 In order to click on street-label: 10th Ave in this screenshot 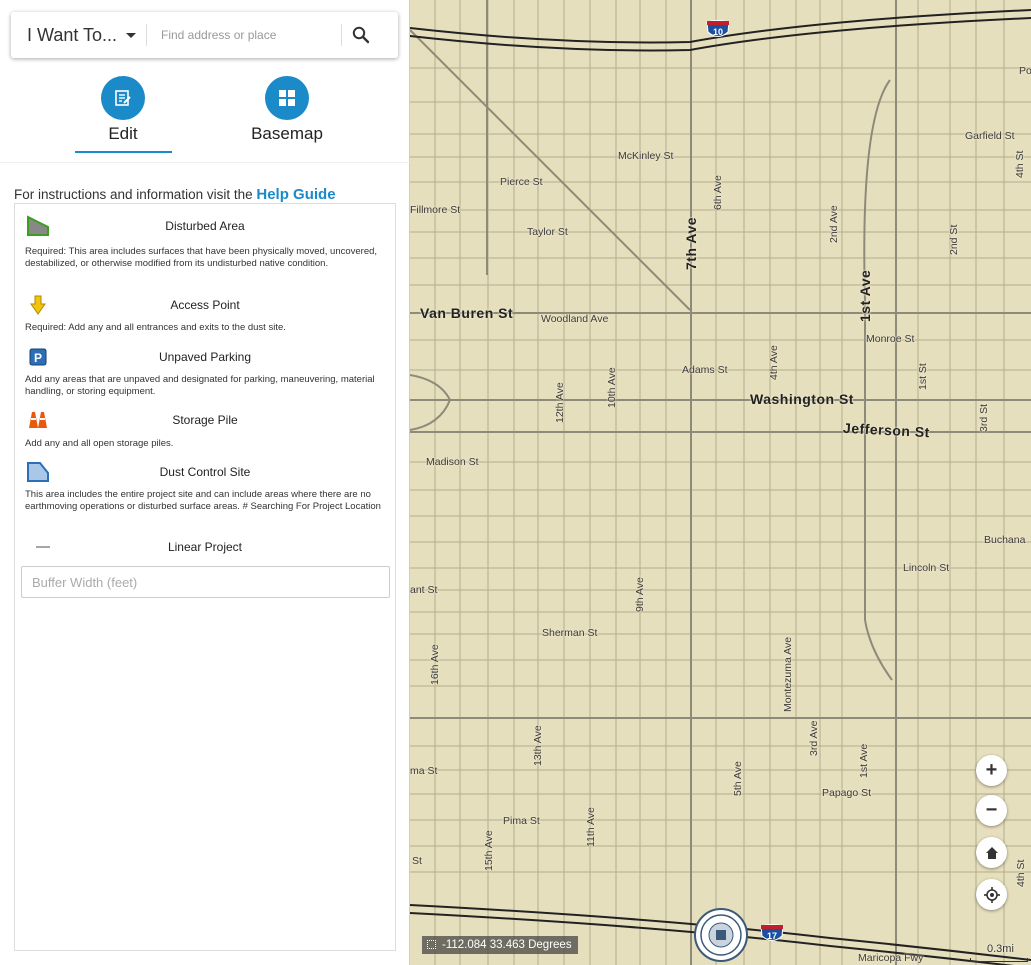, I will do `click(612, 387)`.